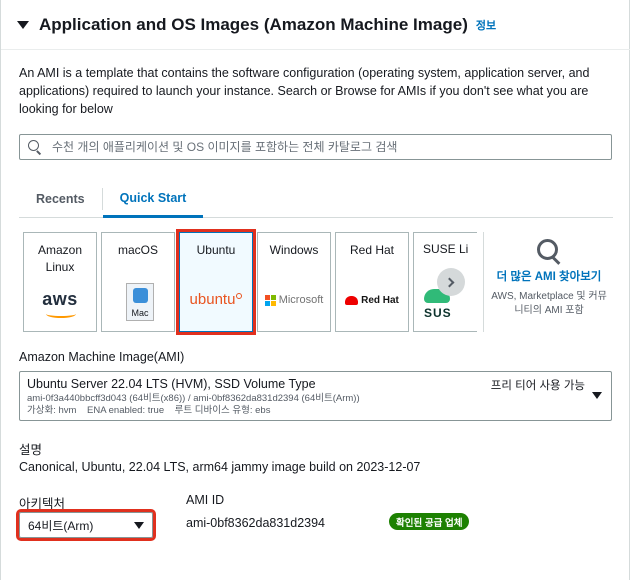 Image resolution: width=630 pixels, height=580 pixels. Describe the element at coordinates (294, 282) in the screenshot. I see `os-card-windows: Windows Microsoft` at that location.